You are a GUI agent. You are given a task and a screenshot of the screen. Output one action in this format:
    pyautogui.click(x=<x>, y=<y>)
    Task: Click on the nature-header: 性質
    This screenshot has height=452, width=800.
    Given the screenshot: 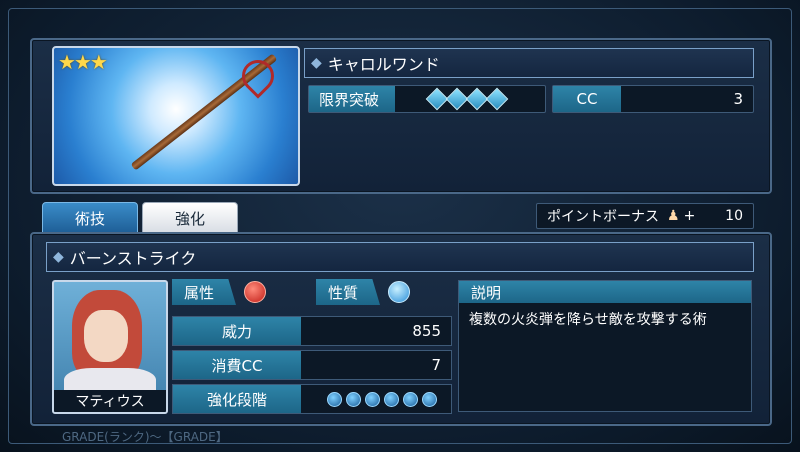 What is the action you would take?
    pyautogui.click(x=363, y=292)
    